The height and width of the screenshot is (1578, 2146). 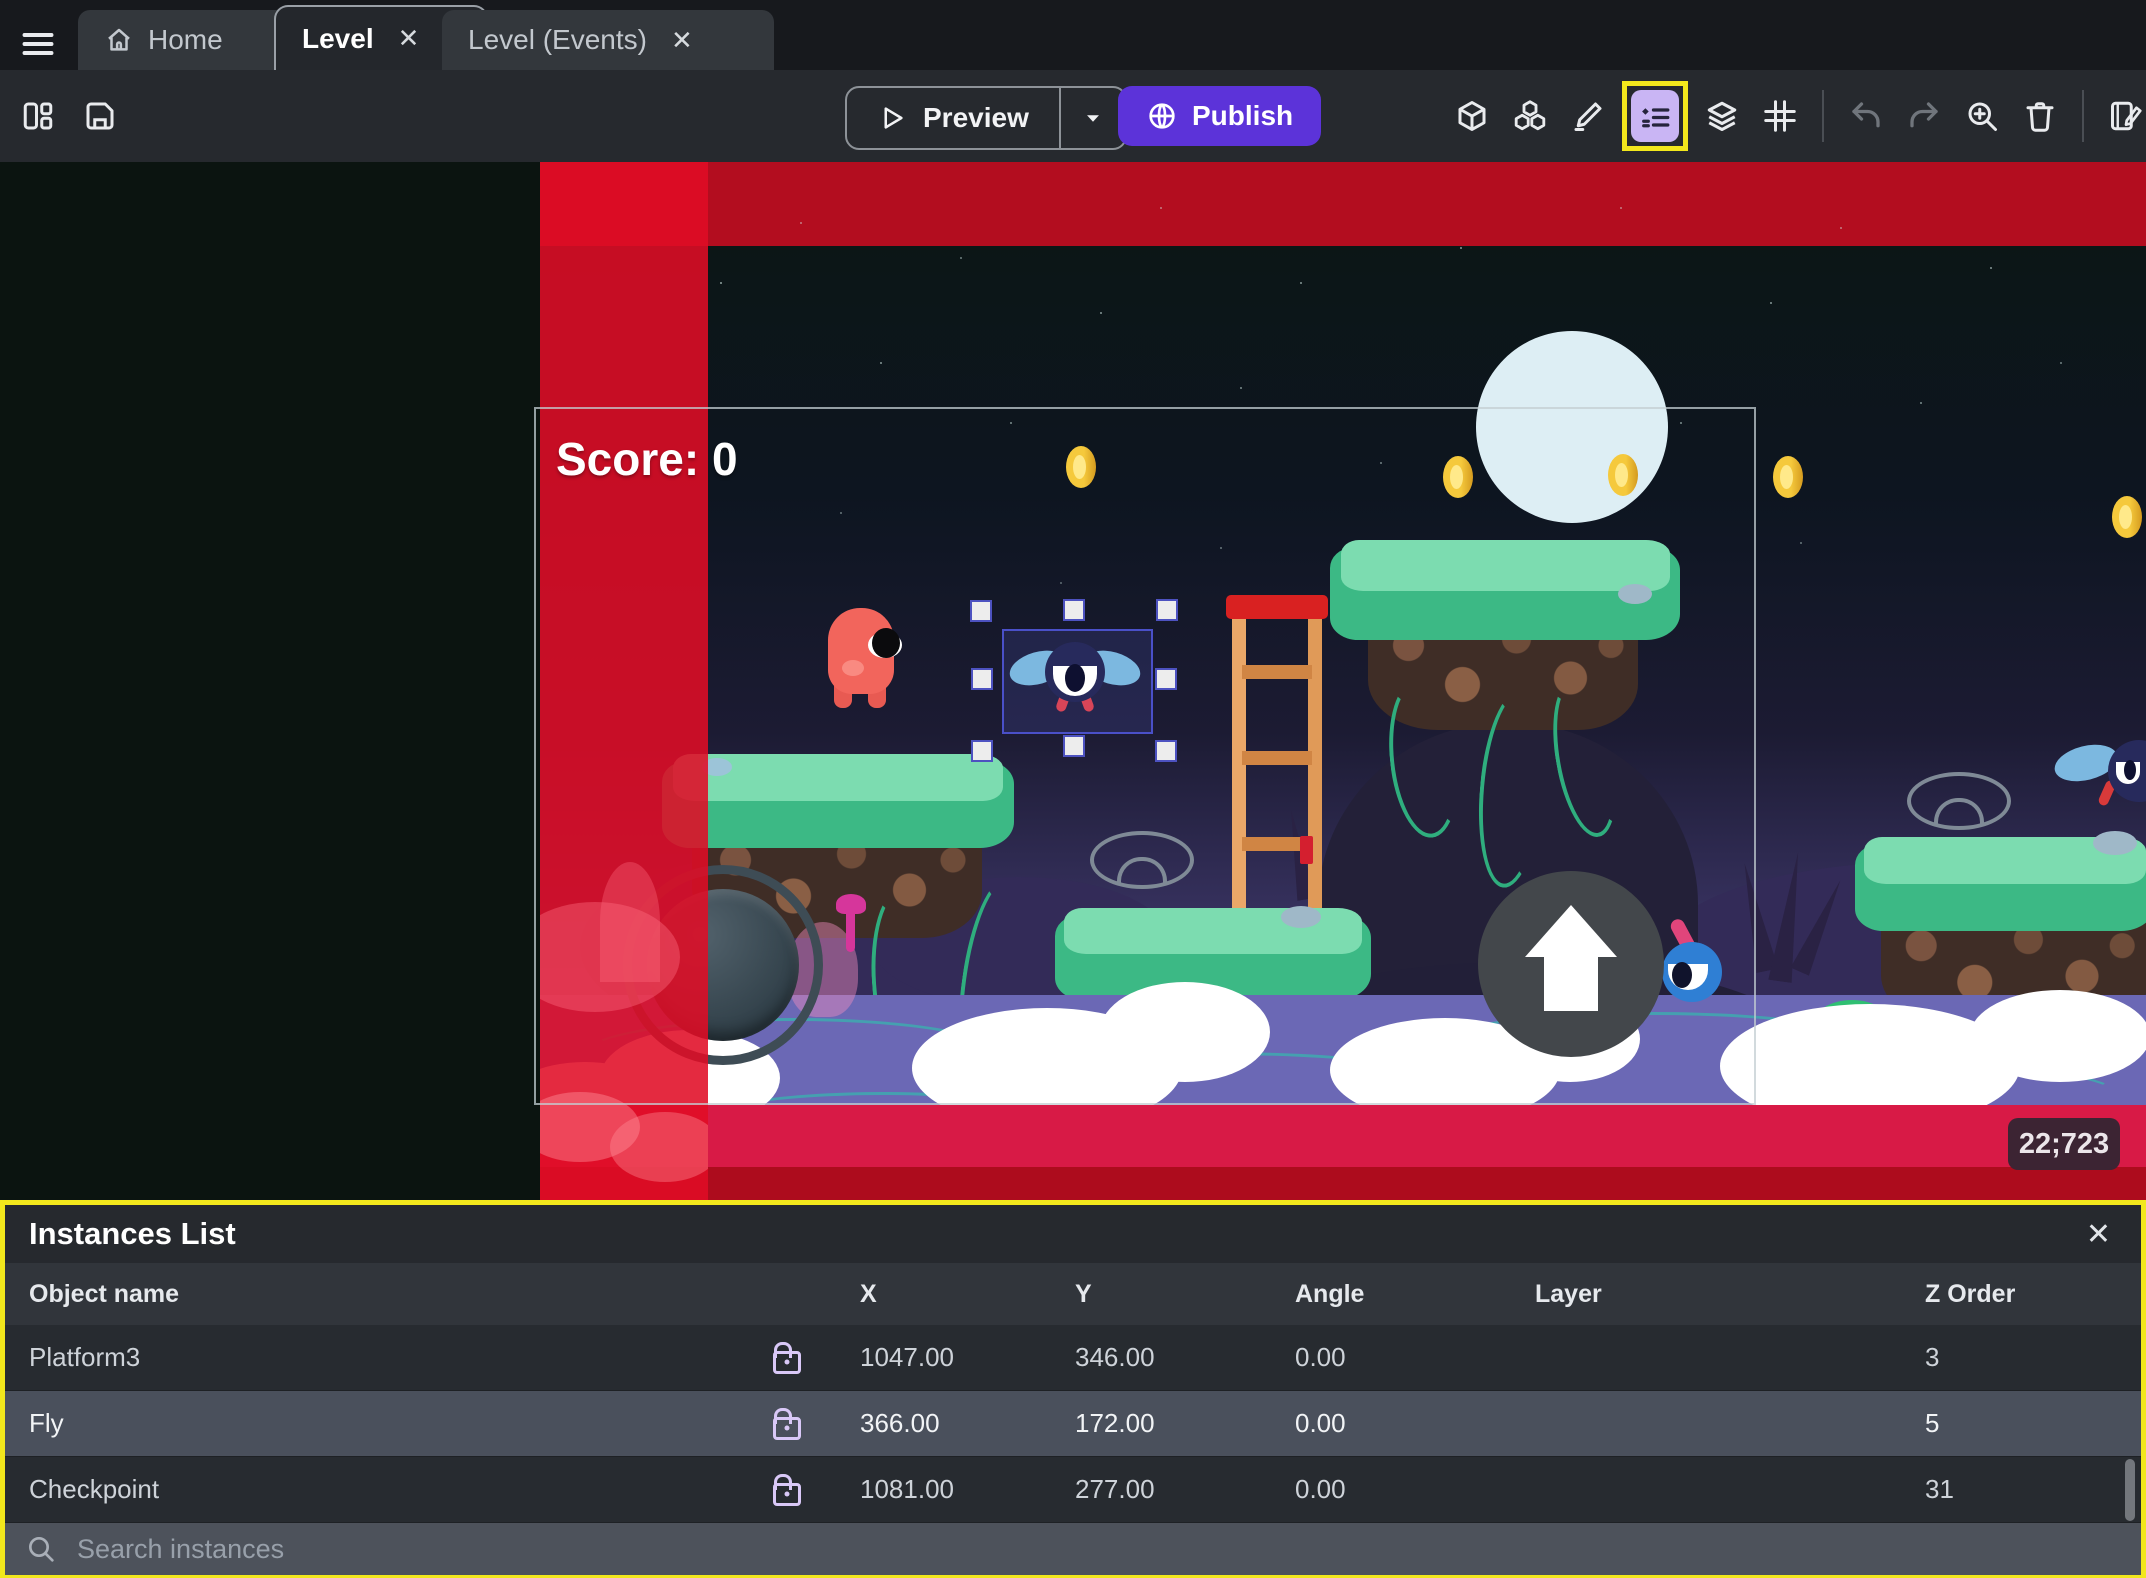 I want to click on chevron-down-icon, so click(x=1092, y=118).